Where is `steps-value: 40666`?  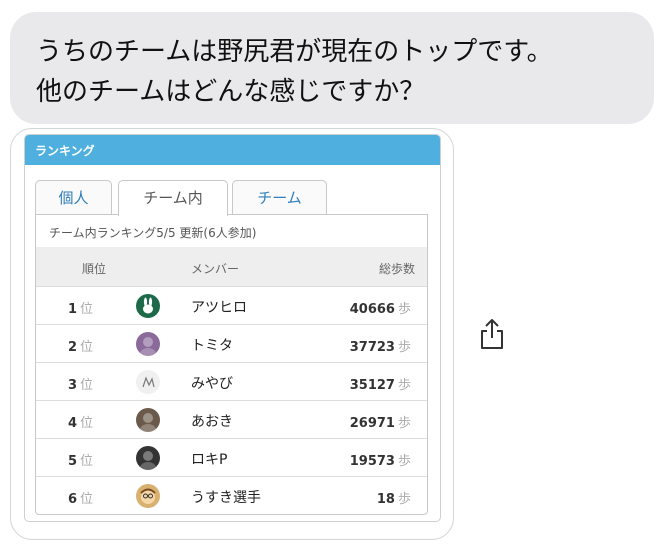 steps-value: 40666 is located at coordinates (372, 309).